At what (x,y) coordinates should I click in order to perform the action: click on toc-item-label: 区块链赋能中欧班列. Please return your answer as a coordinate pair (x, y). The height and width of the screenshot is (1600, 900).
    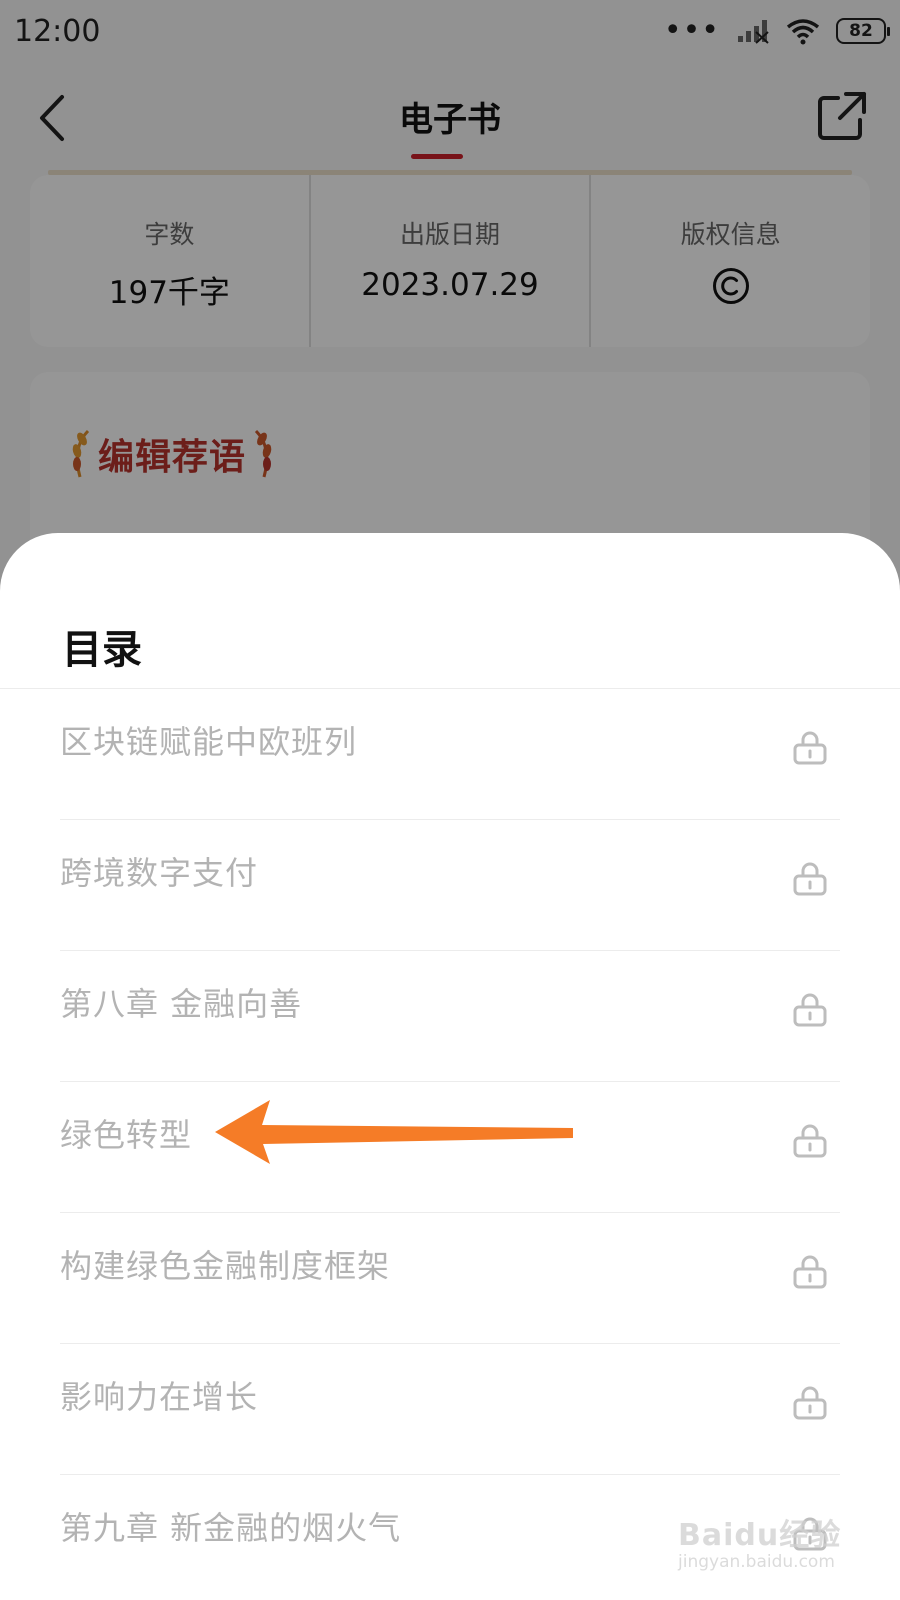
    Looking at the image, I should click on (209, 742).